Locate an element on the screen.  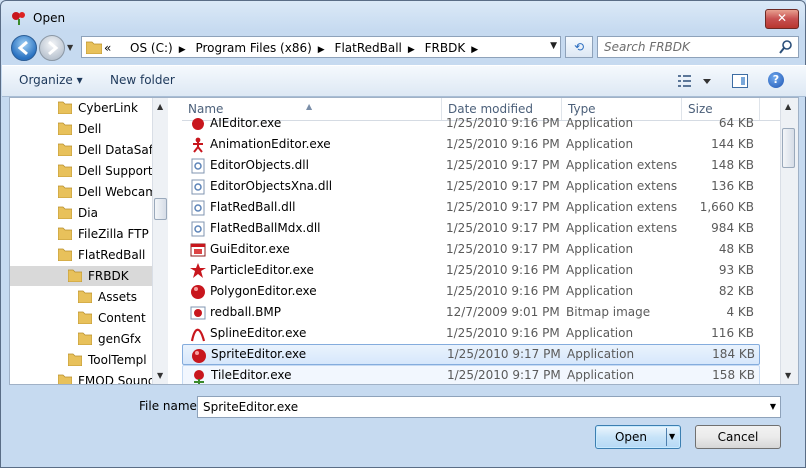
breadcrumb-item: OS (C:) is located at coordinates (151, 48).